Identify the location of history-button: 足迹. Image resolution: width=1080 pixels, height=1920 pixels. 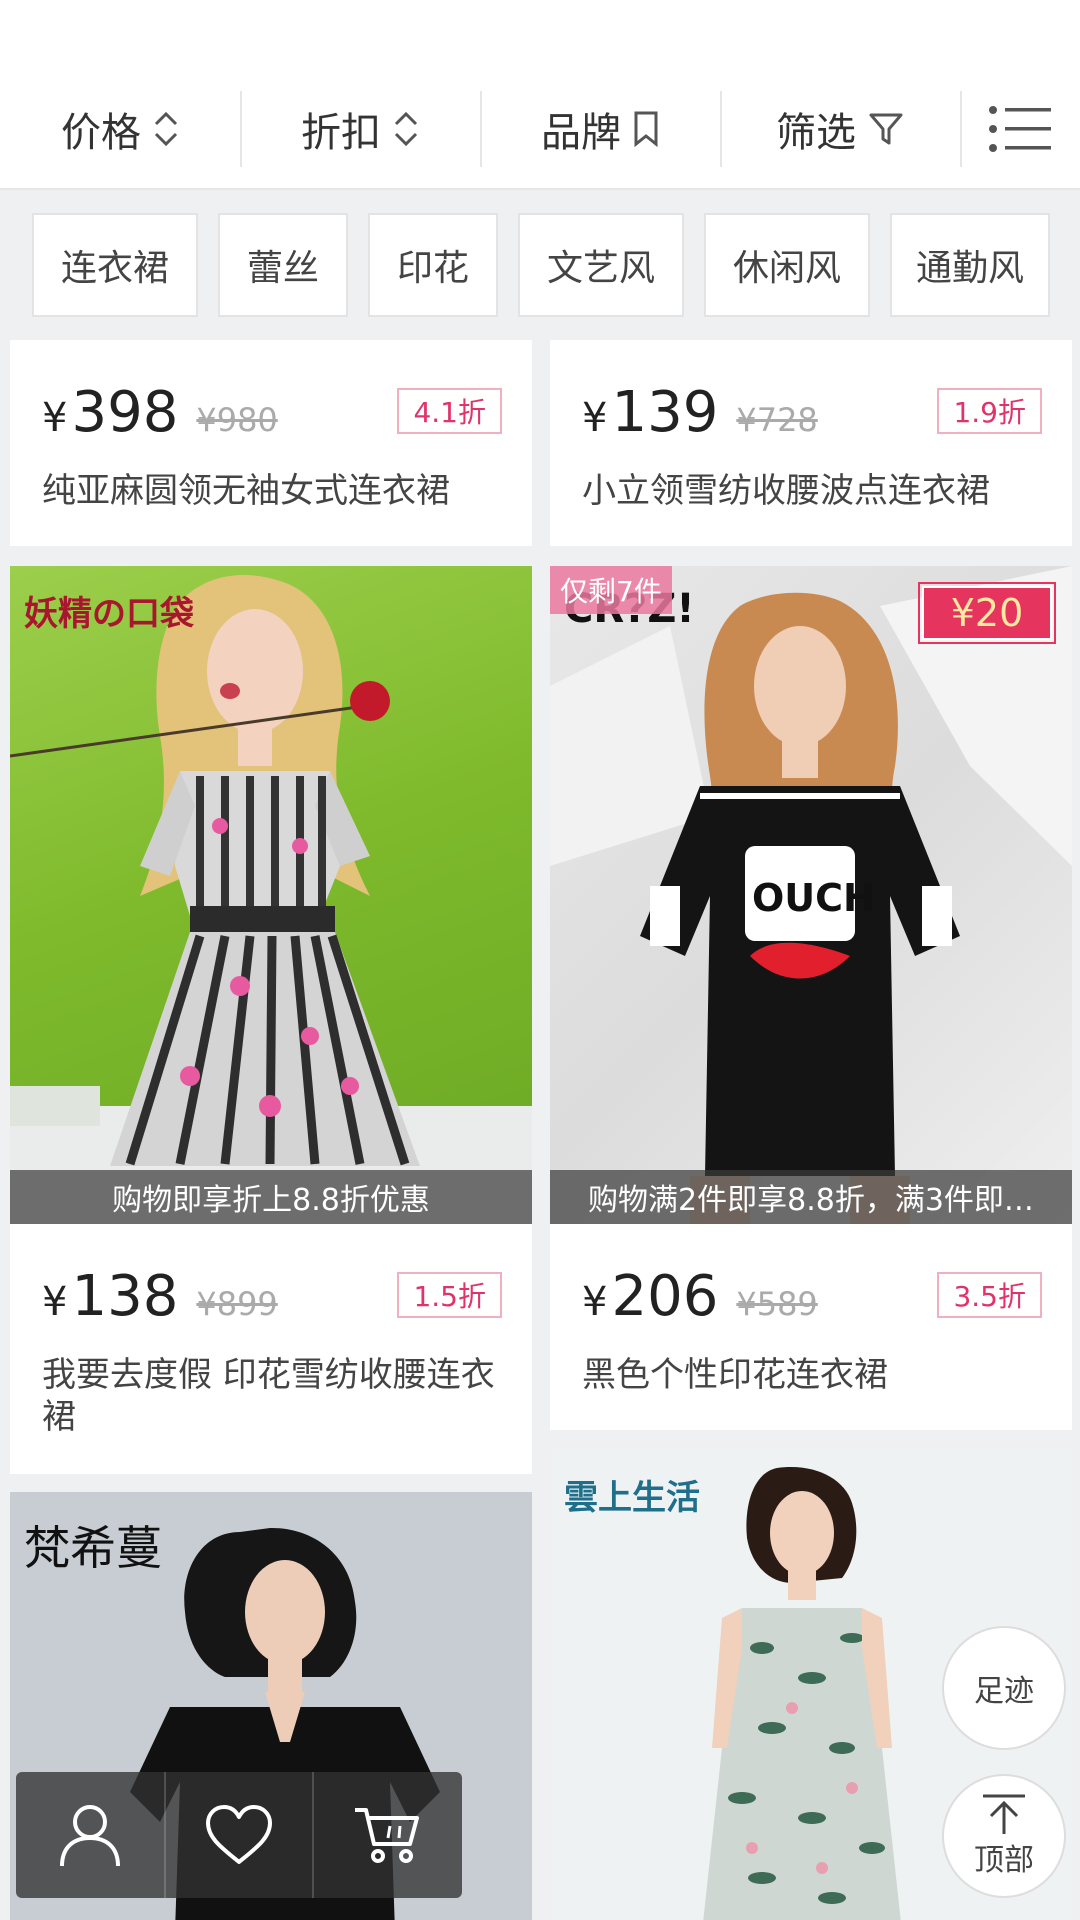
(1004, 1688).